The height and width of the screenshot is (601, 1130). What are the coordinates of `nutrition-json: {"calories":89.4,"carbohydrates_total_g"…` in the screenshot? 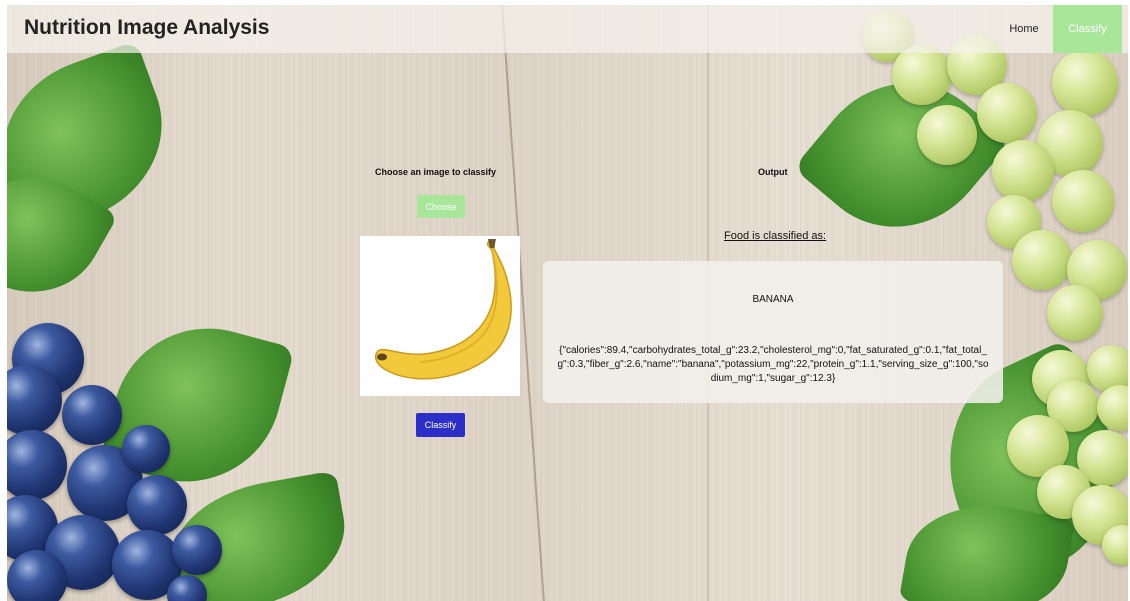 It's located at (773, 364).